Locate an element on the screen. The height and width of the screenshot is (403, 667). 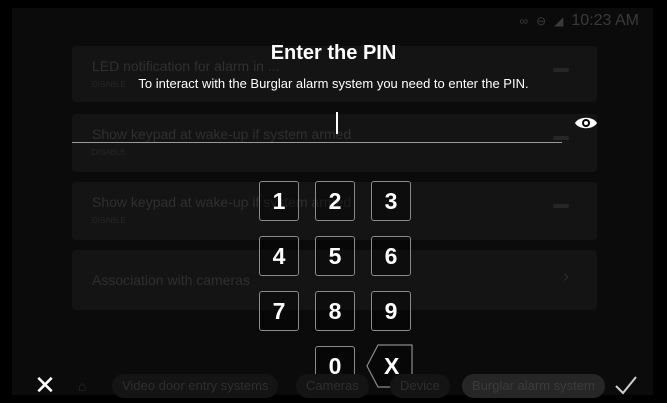
card-title: Association with cameras is located at coordinates (171, 280).